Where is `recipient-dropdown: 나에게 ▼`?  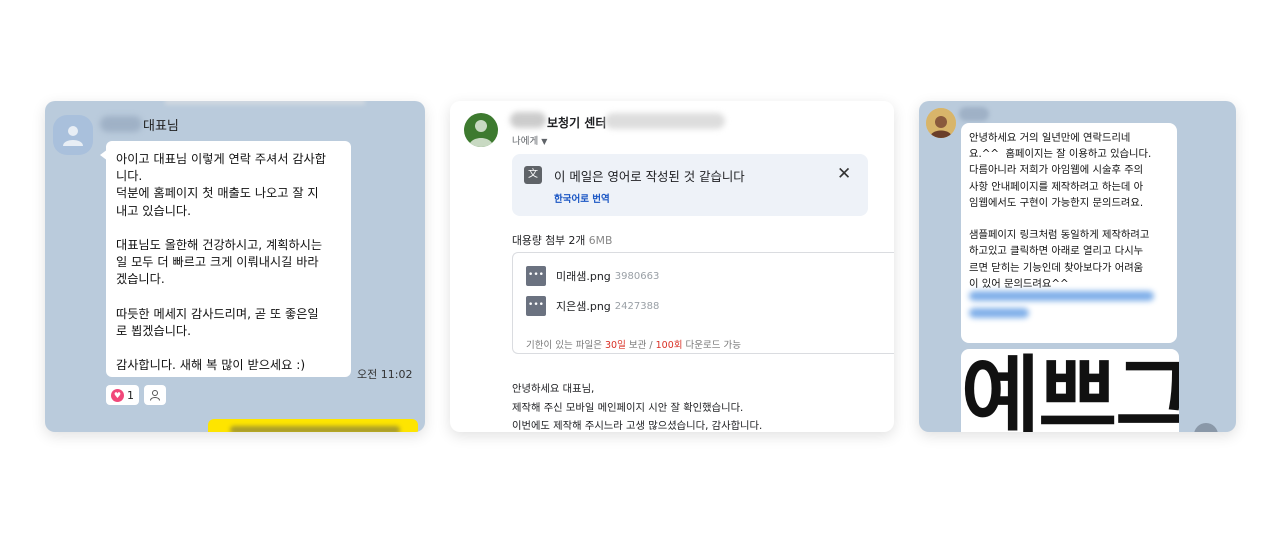 recipient-dropdown: 나에게 ▼ is located at coordinates (529, 140).